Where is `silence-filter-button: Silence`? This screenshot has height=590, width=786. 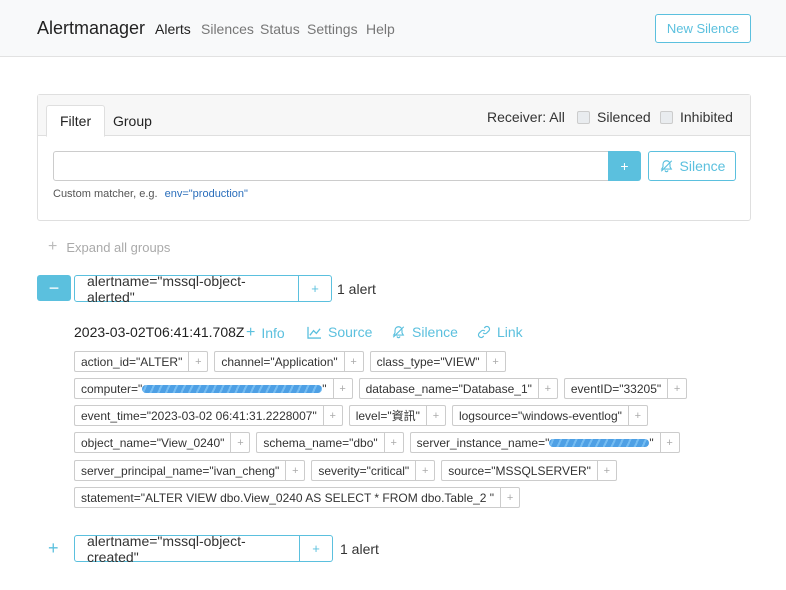 silence-filter-button: Silence is located at coordinates (692, 166).